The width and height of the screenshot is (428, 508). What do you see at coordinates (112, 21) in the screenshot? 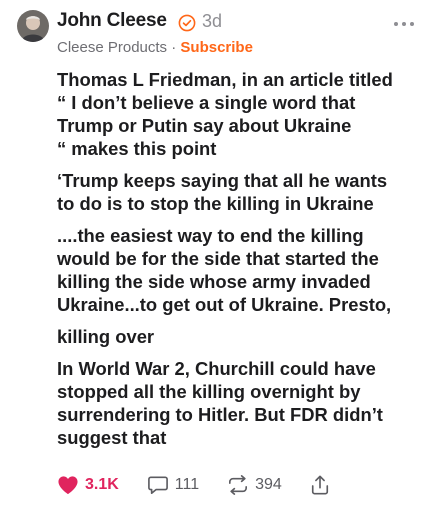
I see `author-name: John Cleese` at bounding box center [112, 21].